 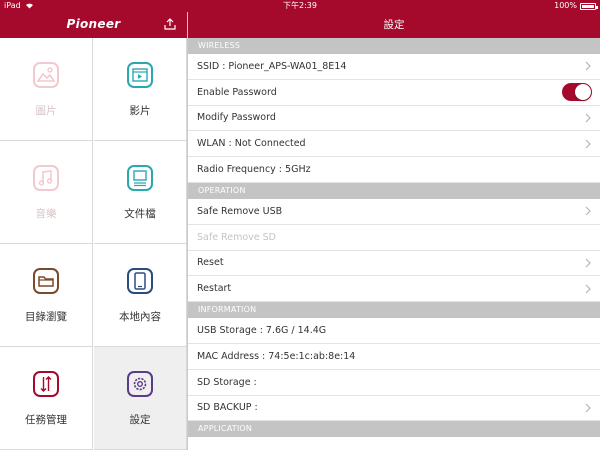 I want to click on row-label: MAC Address : 74:5e:1c:ab:8e:14, so click(x=276, y=356).